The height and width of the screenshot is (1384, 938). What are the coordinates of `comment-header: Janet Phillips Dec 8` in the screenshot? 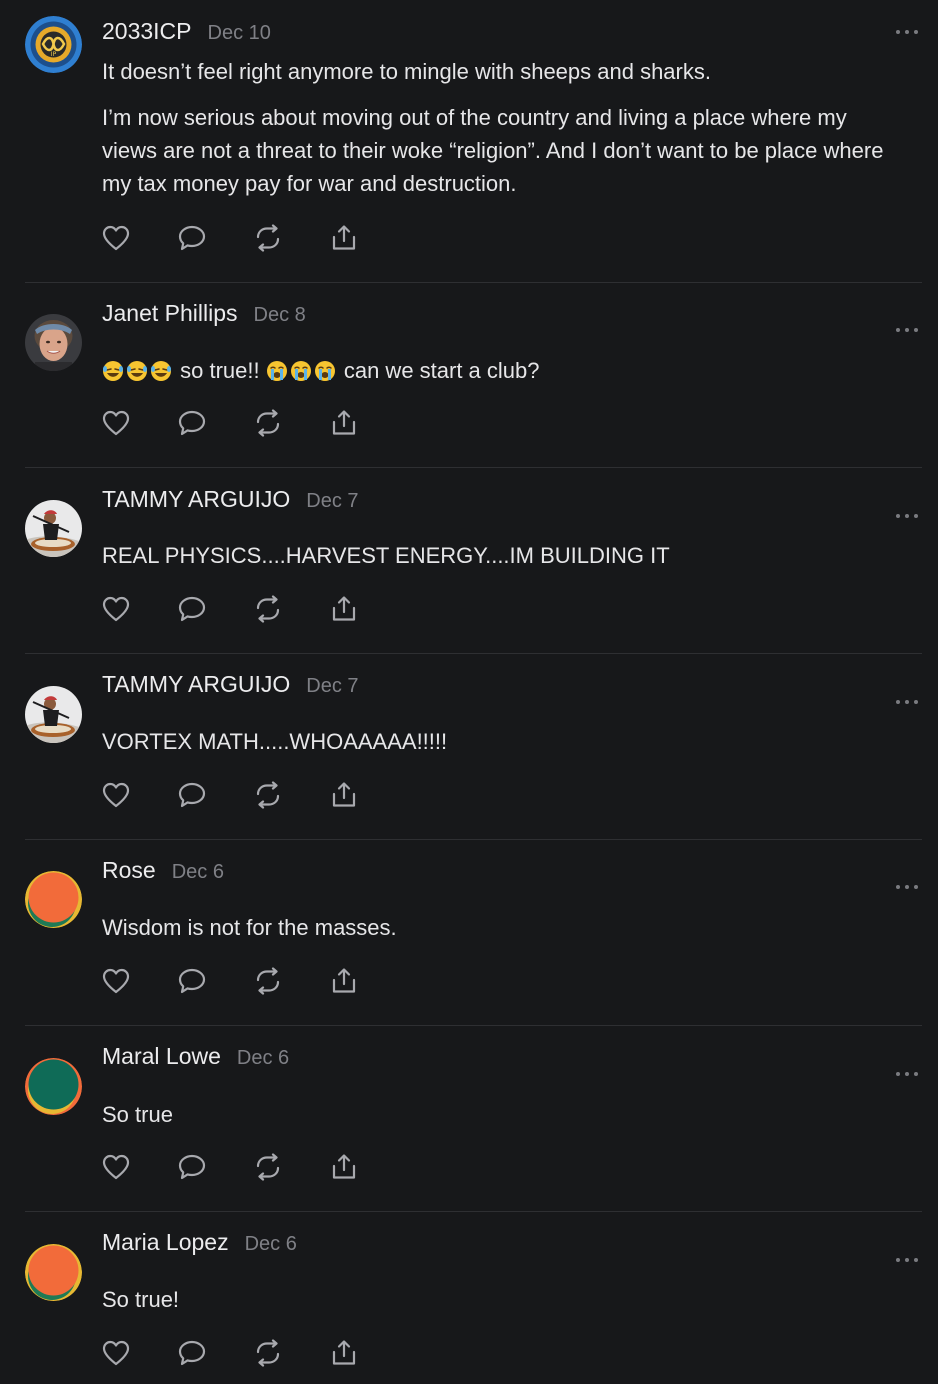 It's located at (204, 313).